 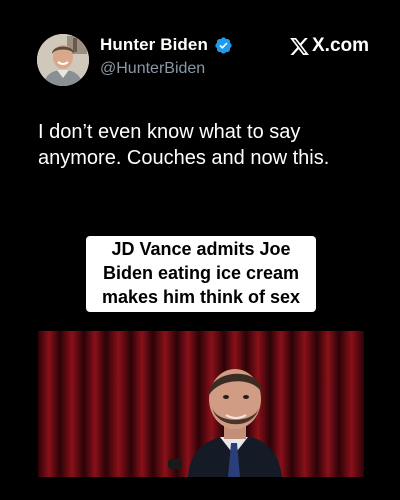 I want to click on verified-badge-icon, so click(x=223, y=45).